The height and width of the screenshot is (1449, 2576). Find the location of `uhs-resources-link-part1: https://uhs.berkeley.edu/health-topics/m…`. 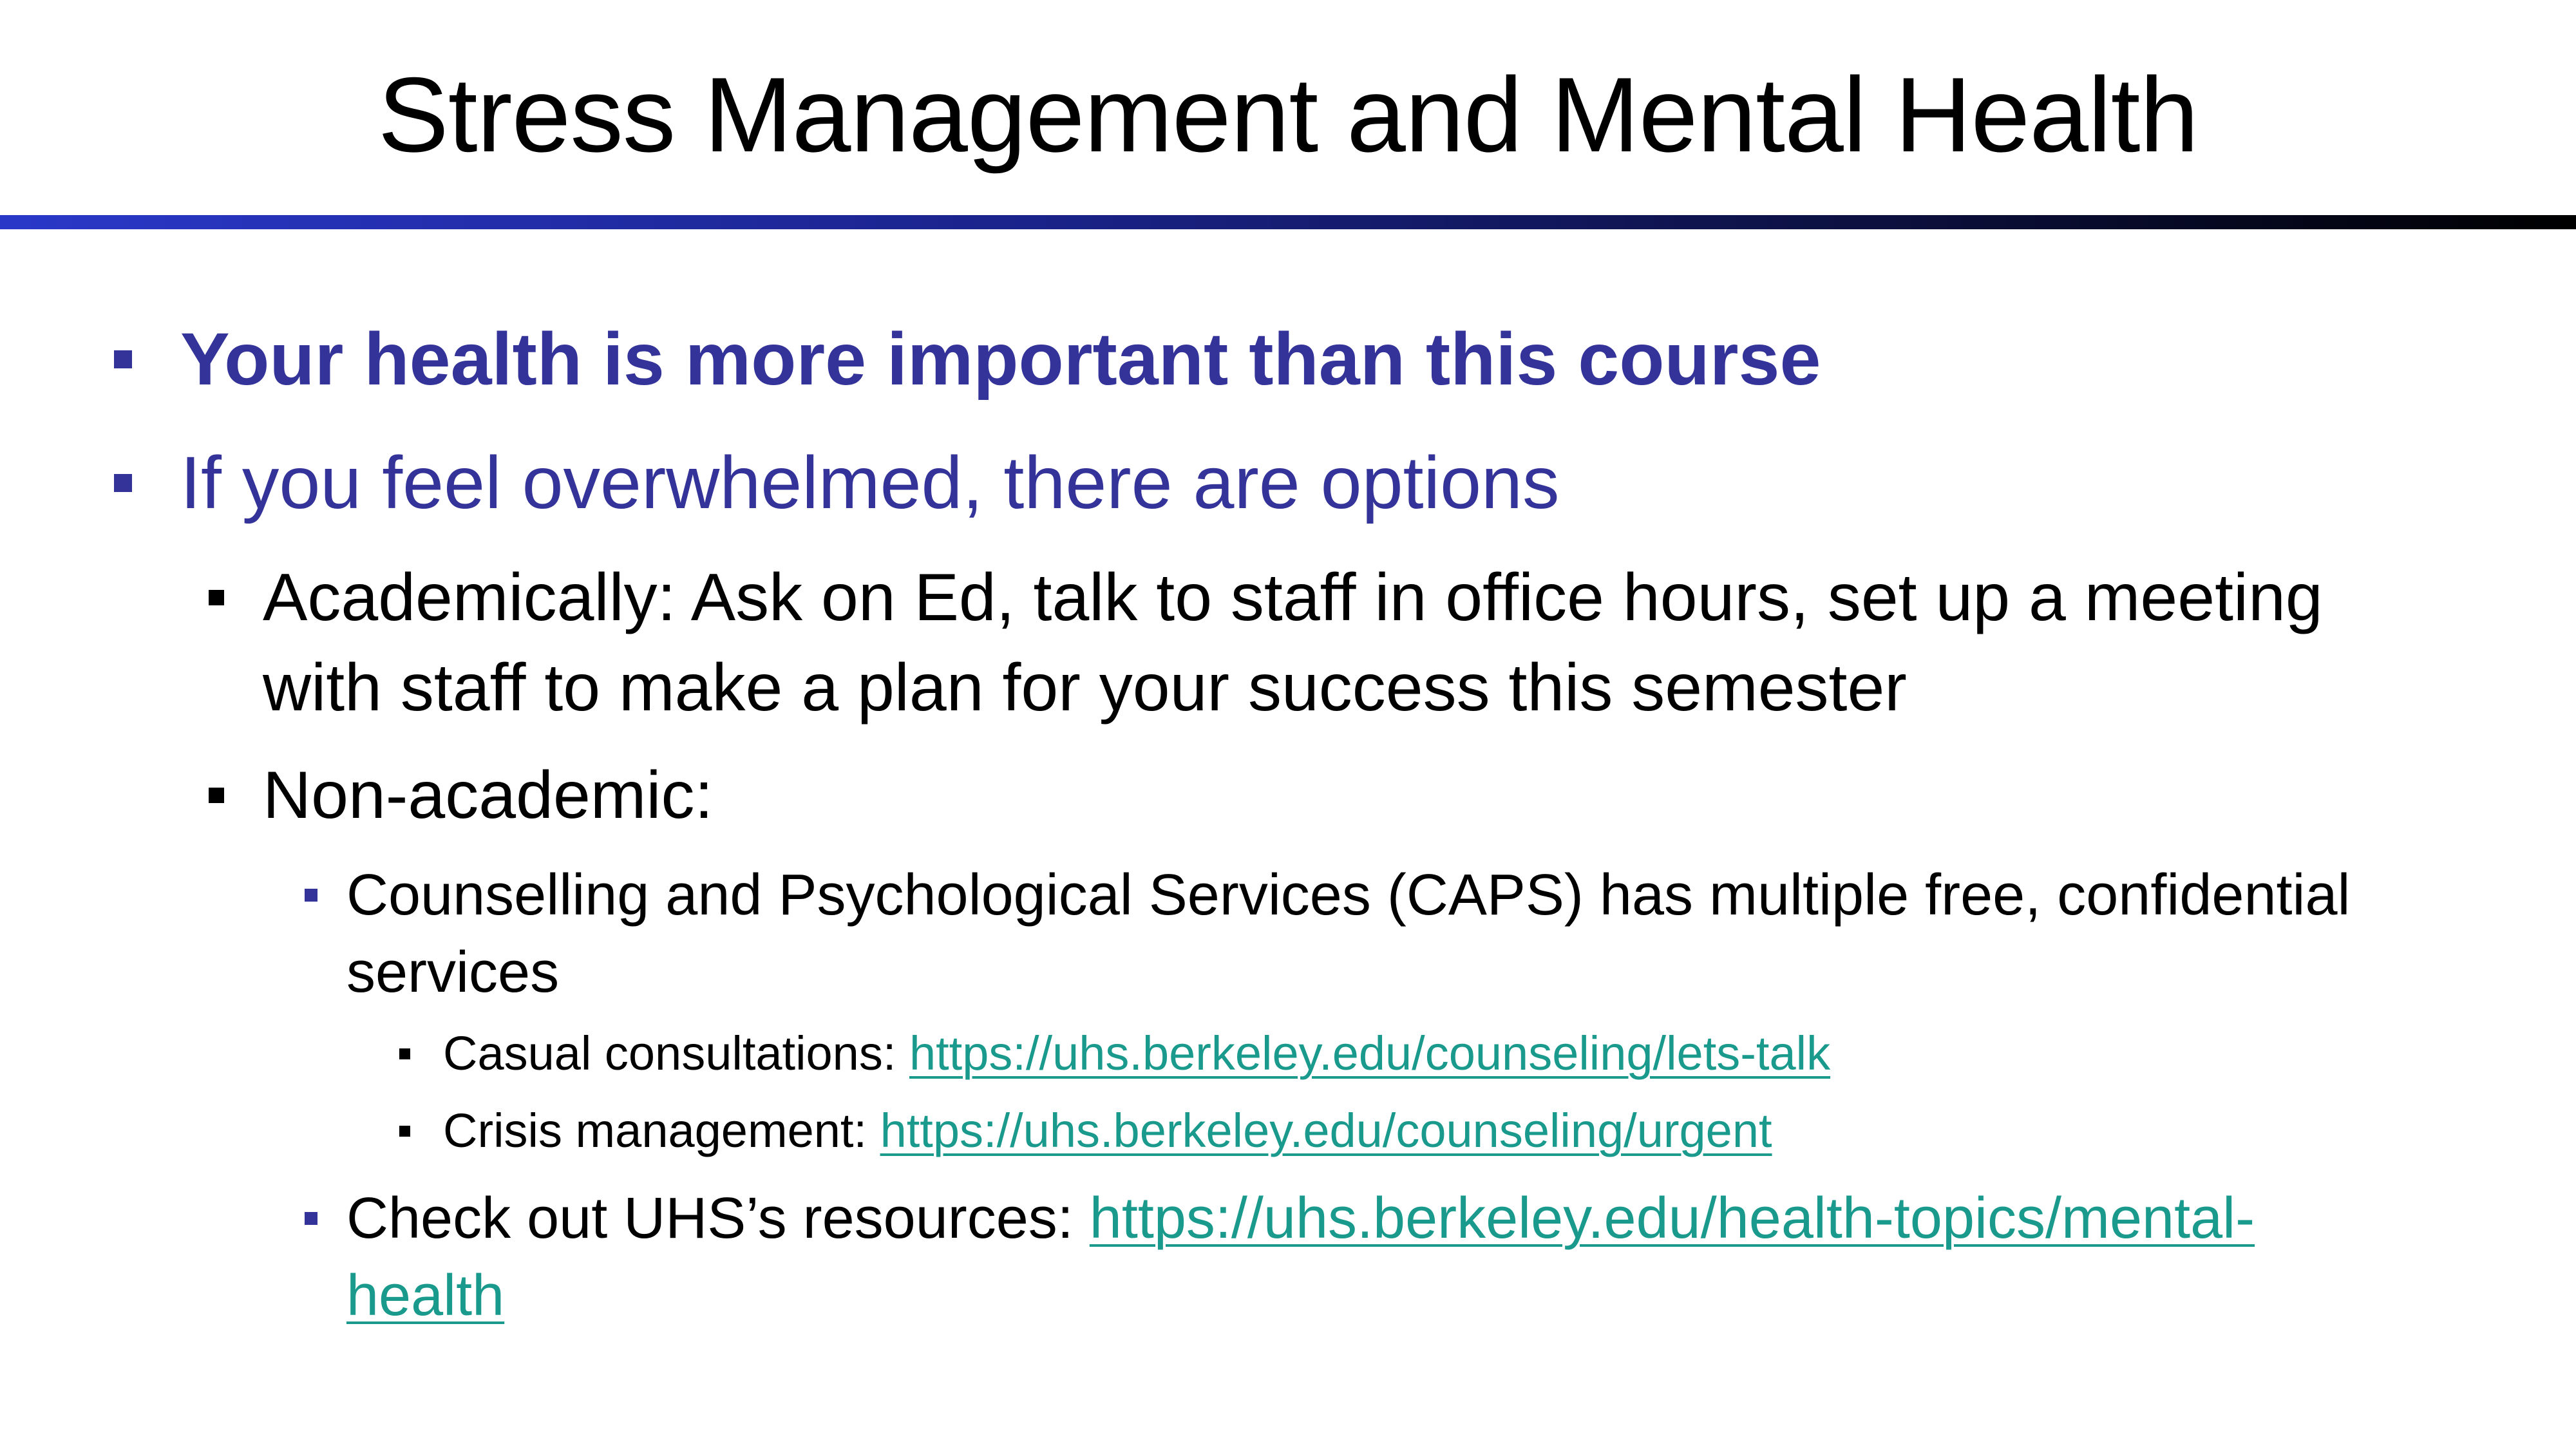

uhs-resources-link-part1: https://uhs.berkeley.edu/health-topics/m… is located at coordinates (1673, 1219).